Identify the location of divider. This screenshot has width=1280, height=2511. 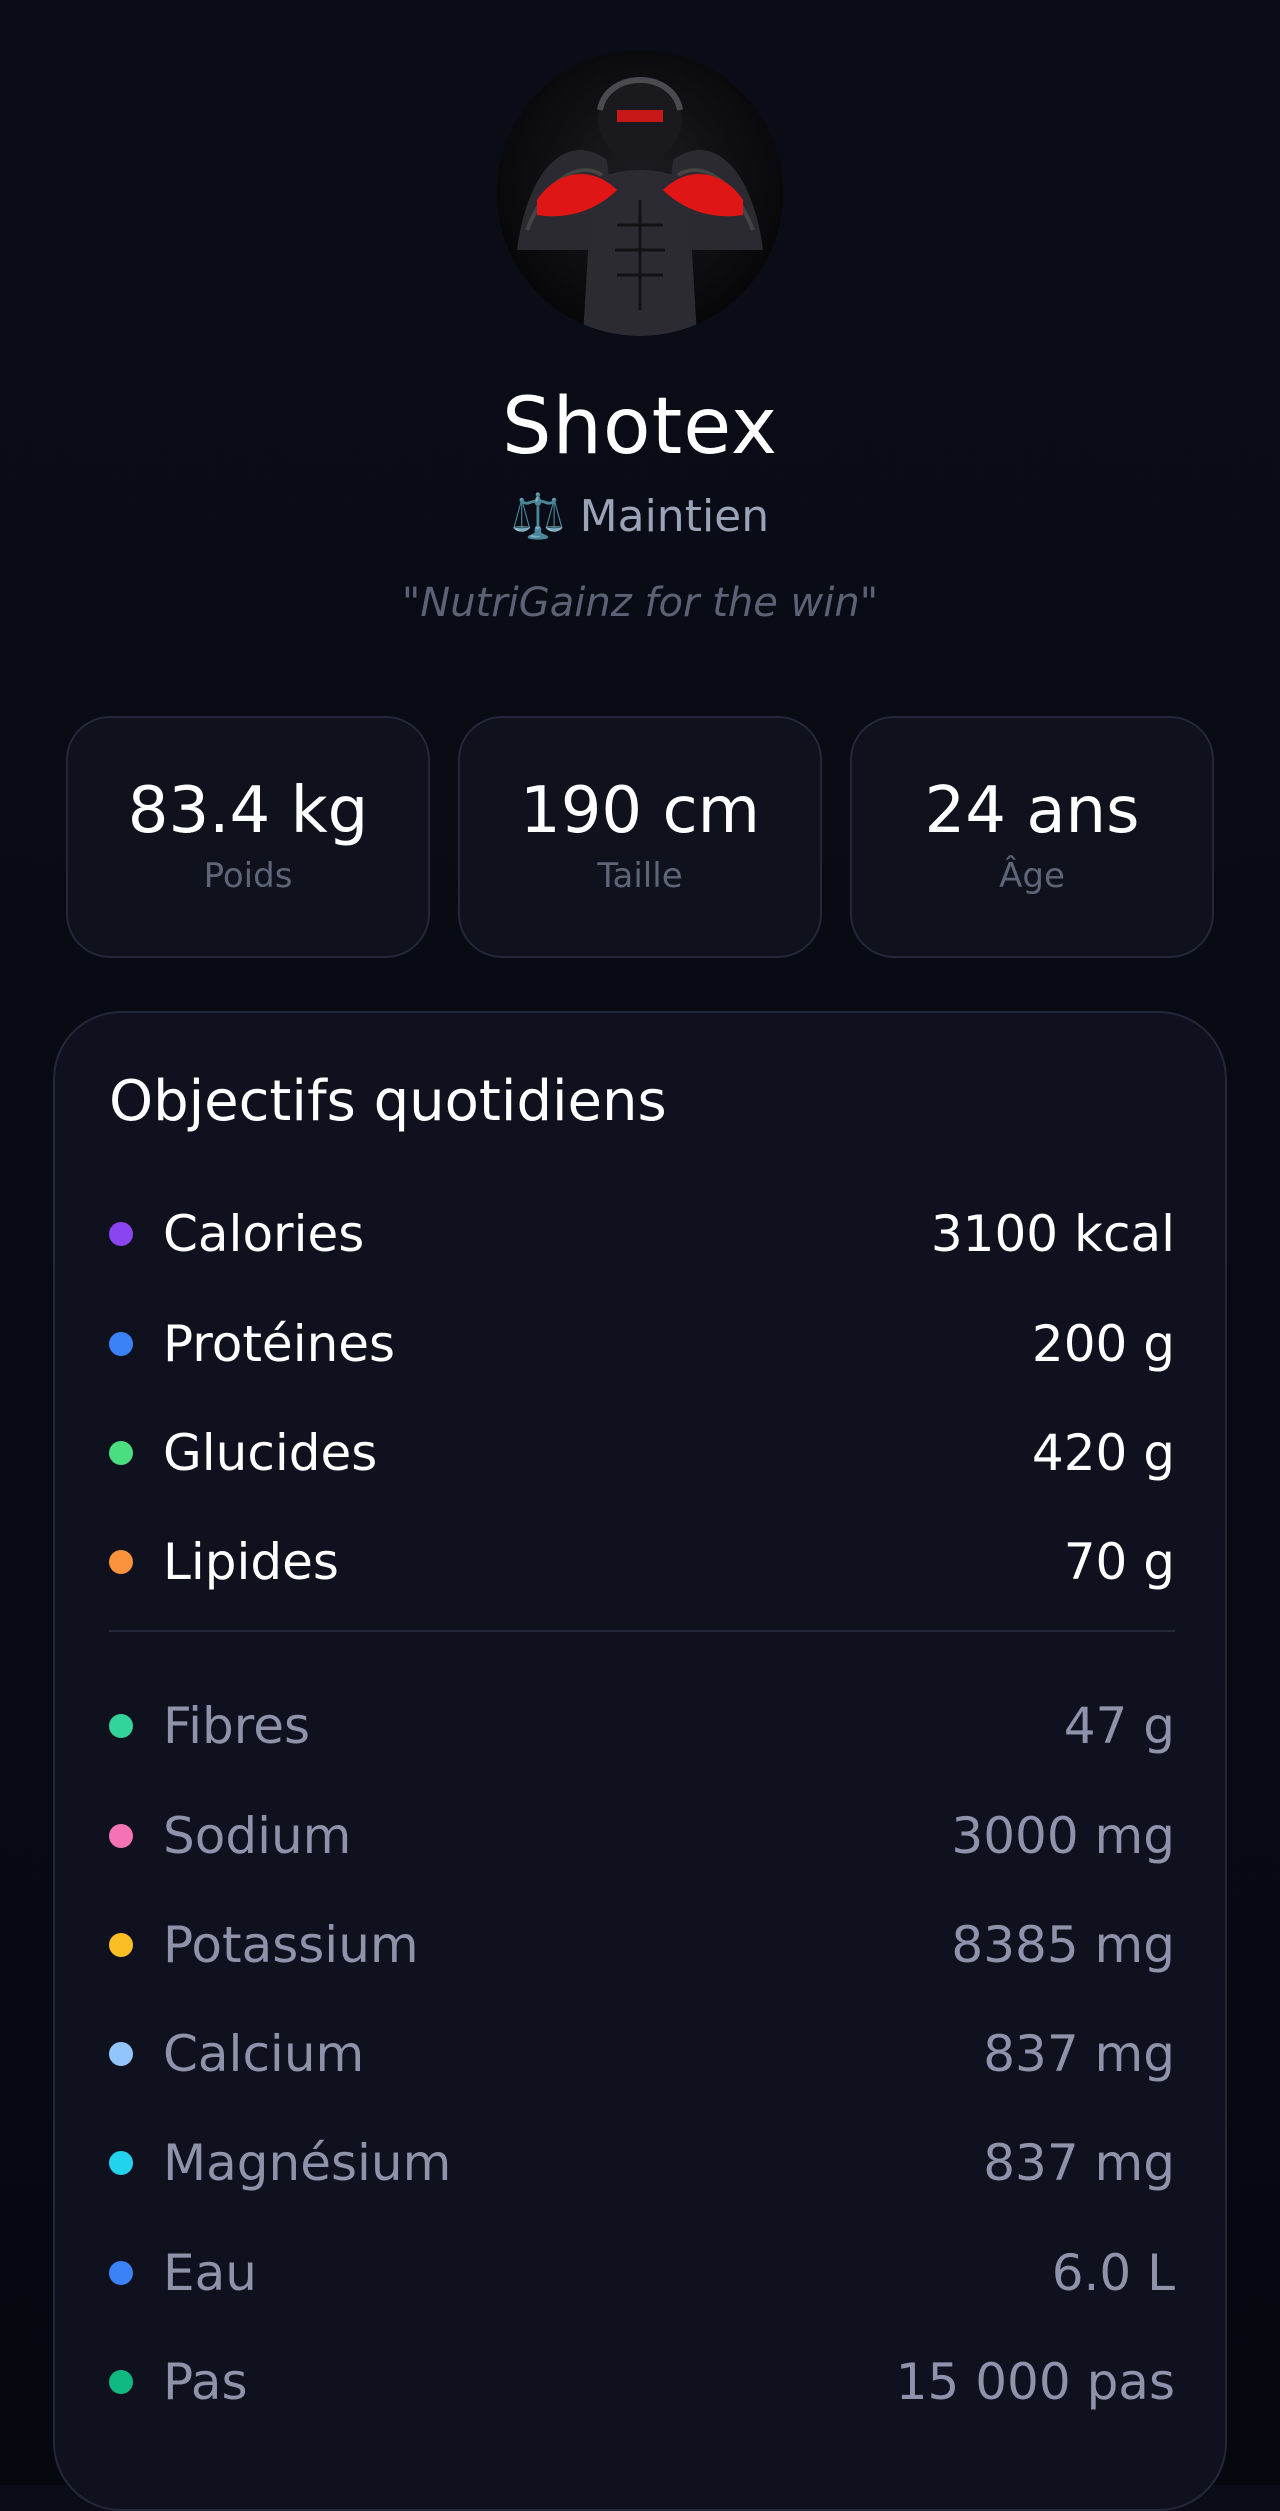
(642, 1631).